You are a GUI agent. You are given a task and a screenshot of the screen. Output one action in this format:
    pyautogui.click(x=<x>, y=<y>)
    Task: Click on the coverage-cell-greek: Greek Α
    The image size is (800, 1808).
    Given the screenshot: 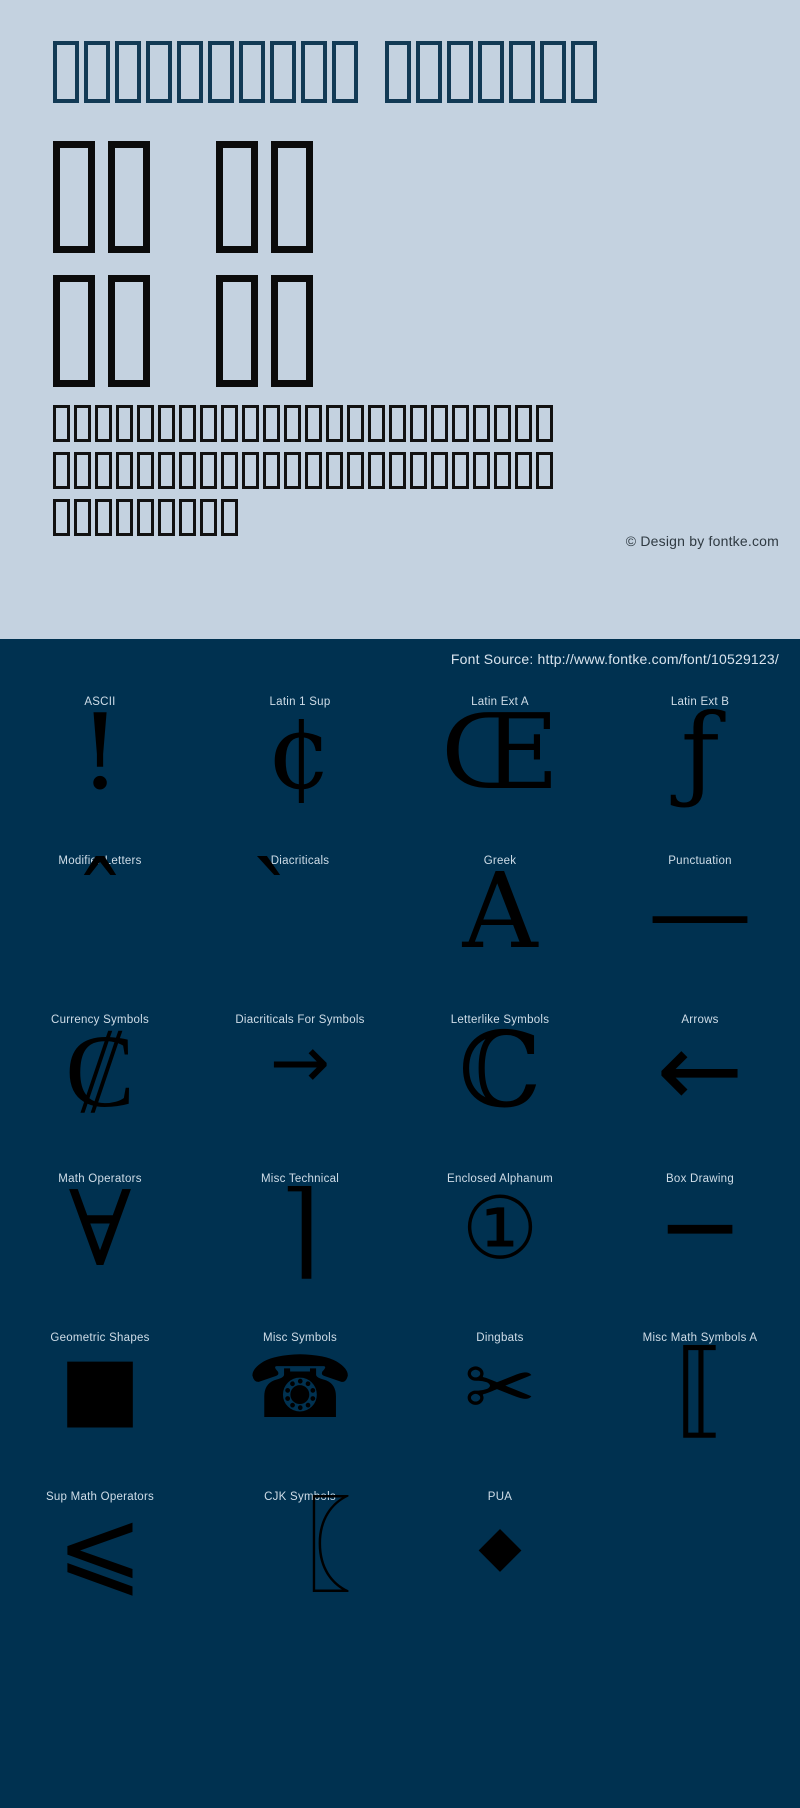 What is the action you would take?
    pyautogui.click(x=500, y=924)
    